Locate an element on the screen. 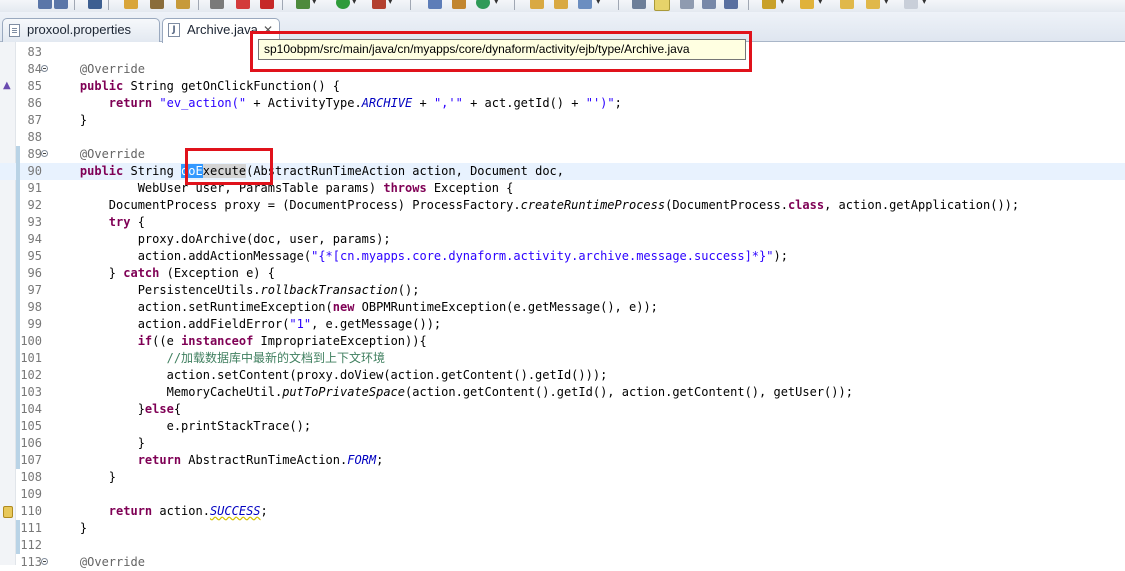  highlight-icon is located at coordinates (662, 5).